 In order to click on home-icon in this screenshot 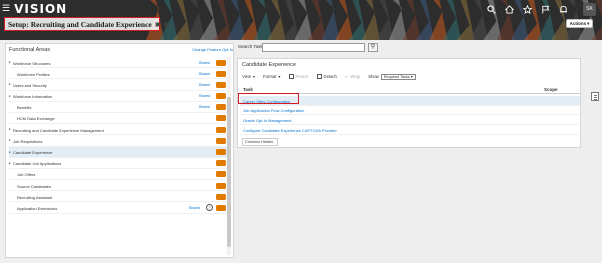, I will do `click(509, 9)`.